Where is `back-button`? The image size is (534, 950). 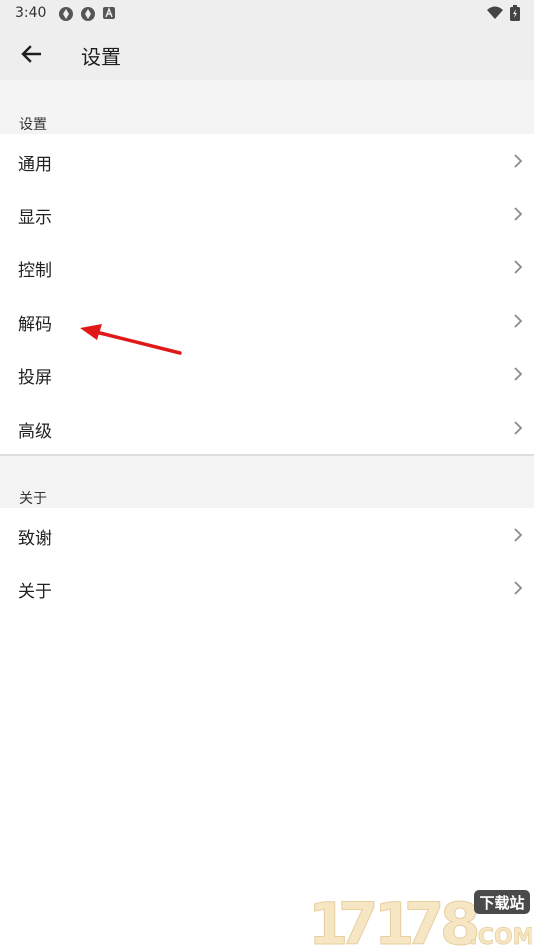
back-button is located at coordinates (31, 54).